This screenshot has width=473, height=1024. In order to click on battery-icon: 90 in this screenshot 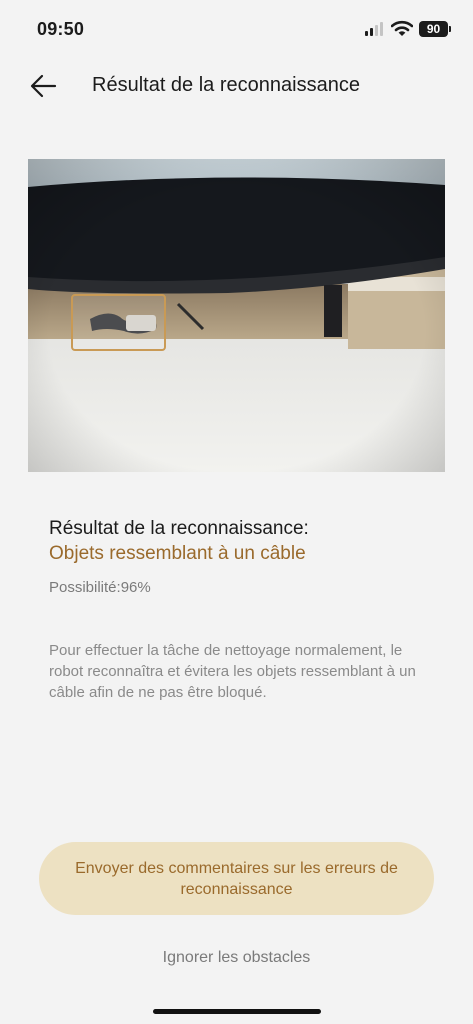, I will do `click(435, 29)`.